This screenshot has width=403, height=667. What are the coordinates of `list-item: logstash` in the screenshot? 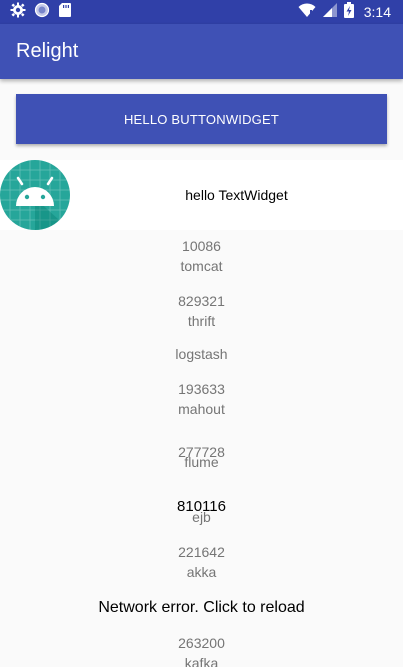 It's located at (201, 354).